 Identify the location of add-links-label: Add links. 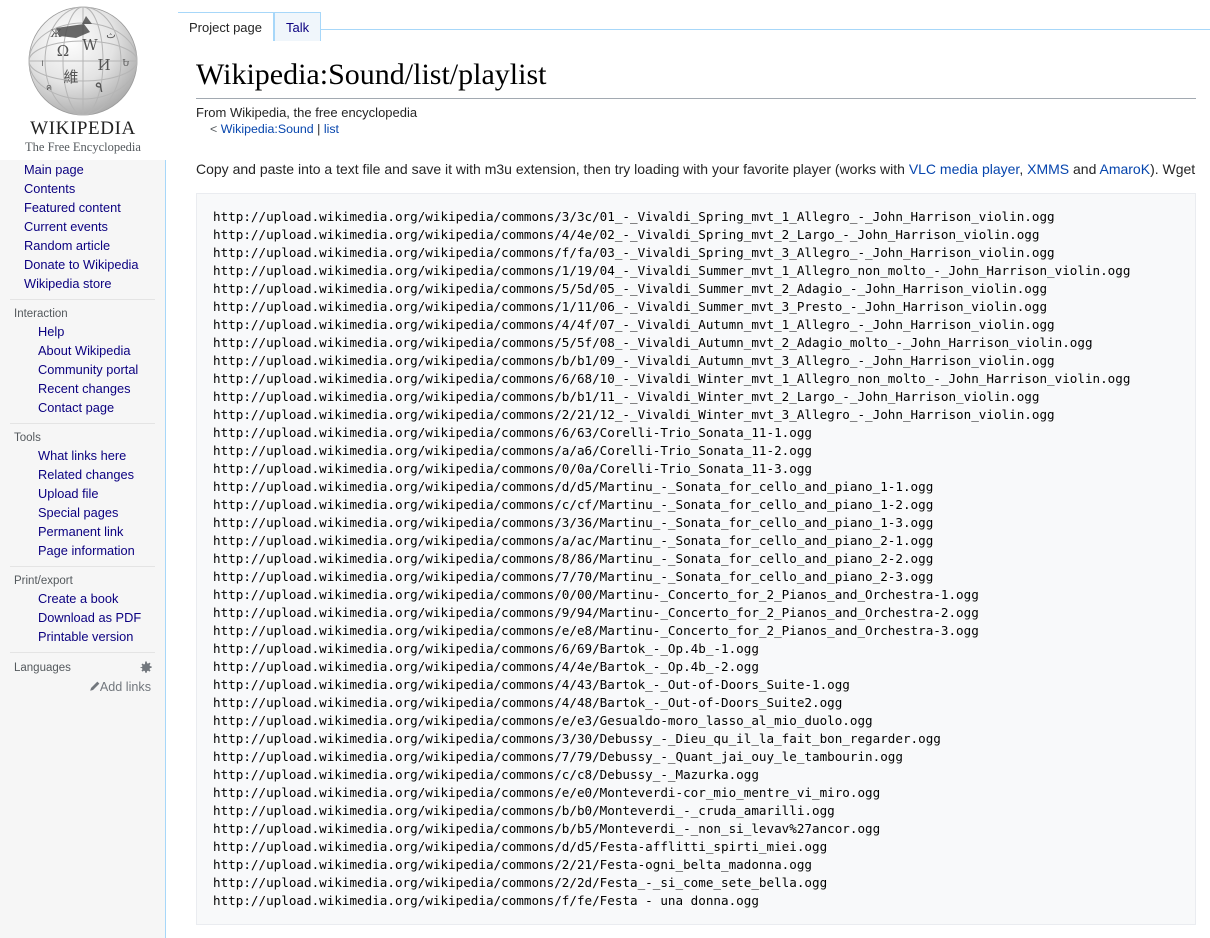
(125, 687).